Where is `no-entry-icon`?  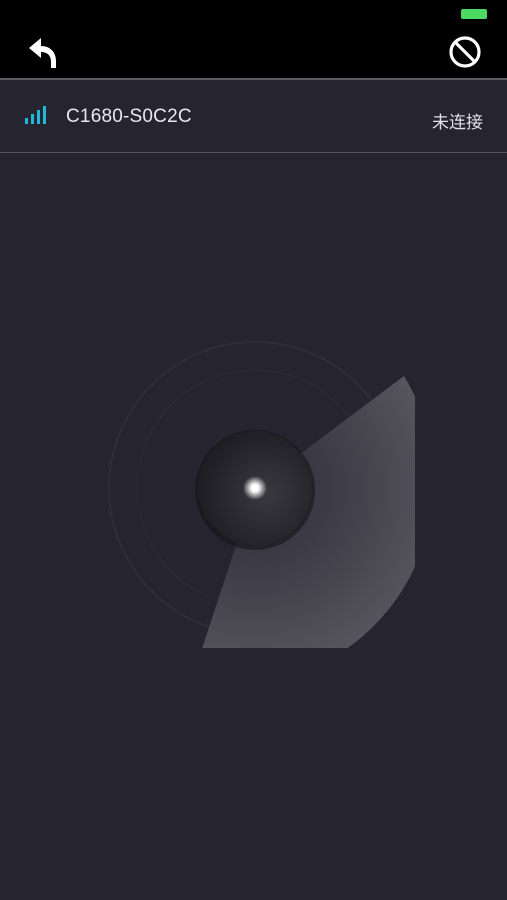 no-entry-icon is located at coordinates (465, 52).